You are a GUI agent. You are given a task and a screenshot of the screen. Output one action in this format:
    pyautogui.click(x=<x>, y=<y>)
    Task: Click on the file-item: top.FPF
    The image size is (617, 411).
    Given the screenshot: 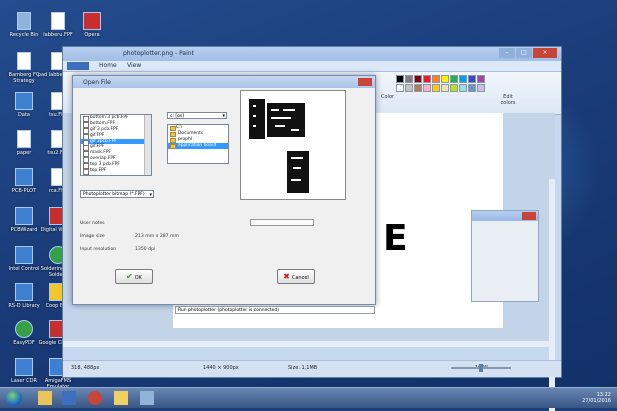 What is the action you would take?
    pyautogui.click(x=116, y=171)
    